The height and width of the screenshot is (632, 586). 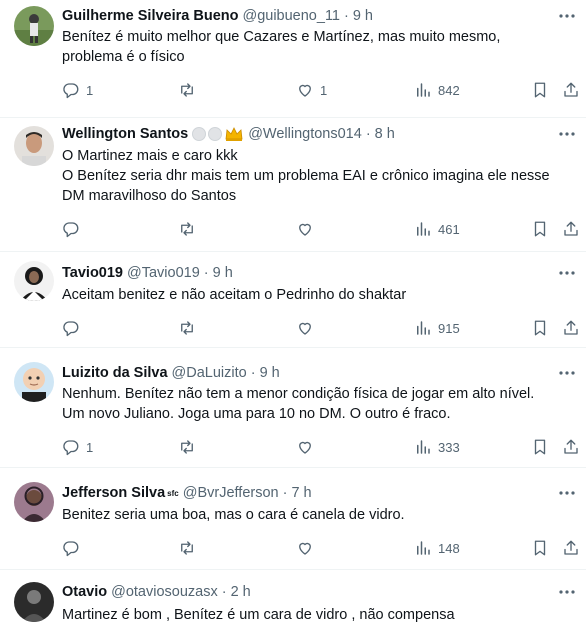 What do you see at coordinates (84, 592) in the screenshot?
I see `author-name: Otavio` at bounding box center [84, 592].